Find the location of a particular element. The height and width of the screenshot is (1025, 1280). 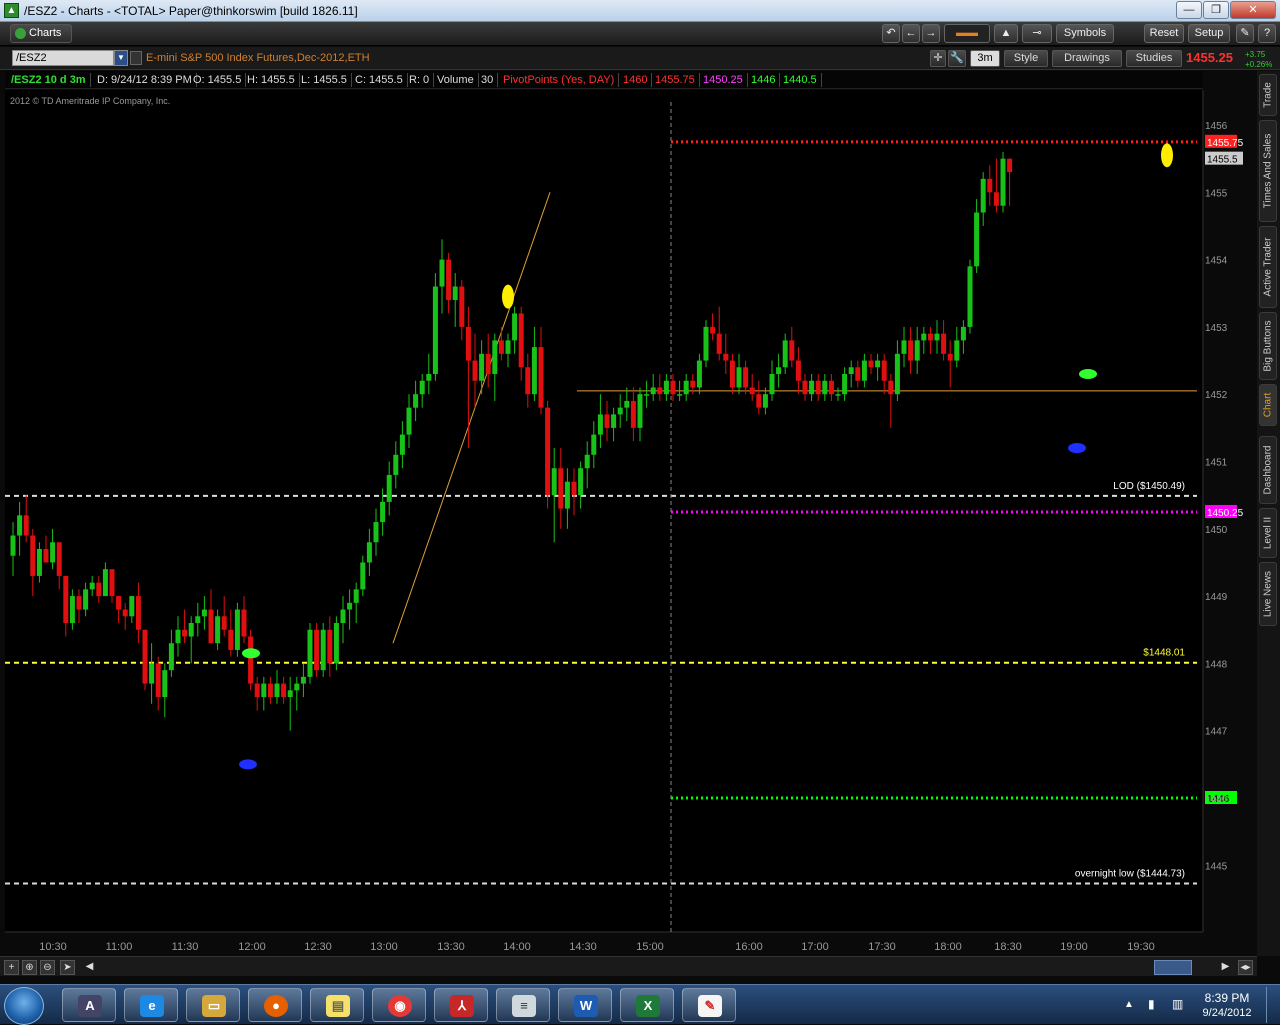

style-label: Style is located at coordinates (1026, 58).